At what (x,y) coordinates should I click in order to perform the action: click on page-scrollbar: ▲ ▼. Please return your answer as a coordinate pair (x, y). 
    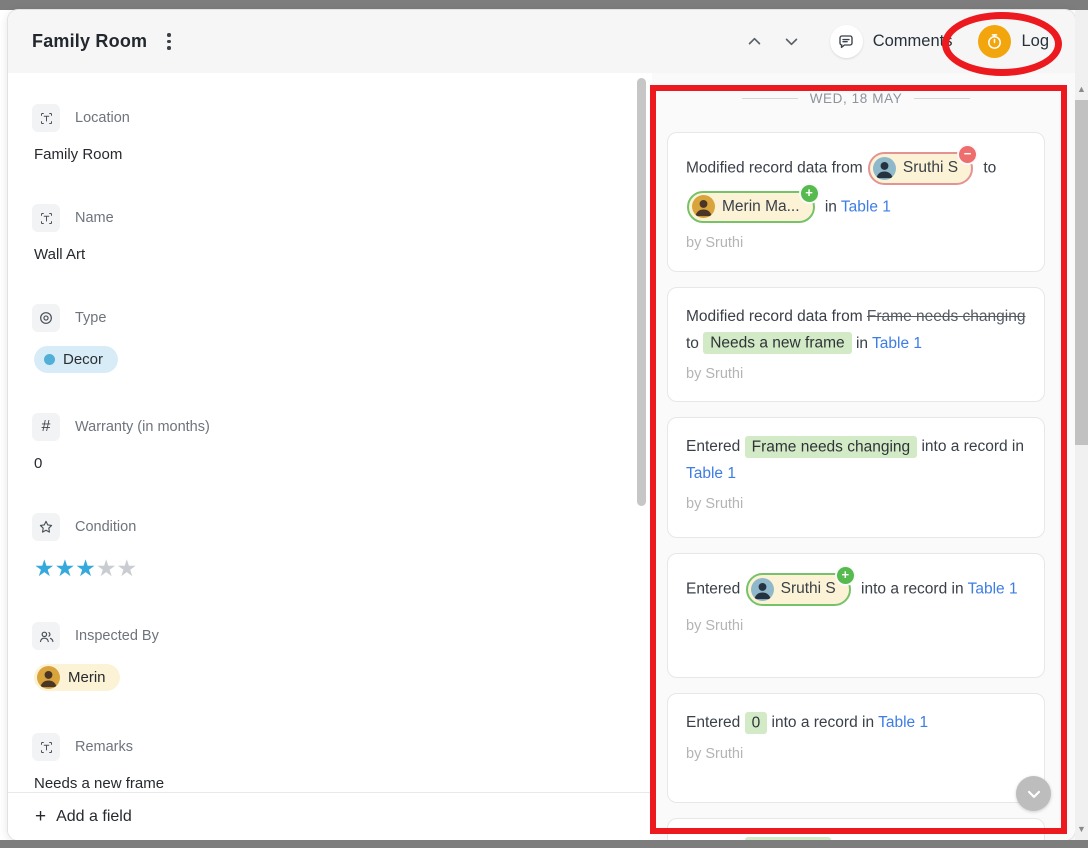
    Looking at the image, I should click on (1081, 425).